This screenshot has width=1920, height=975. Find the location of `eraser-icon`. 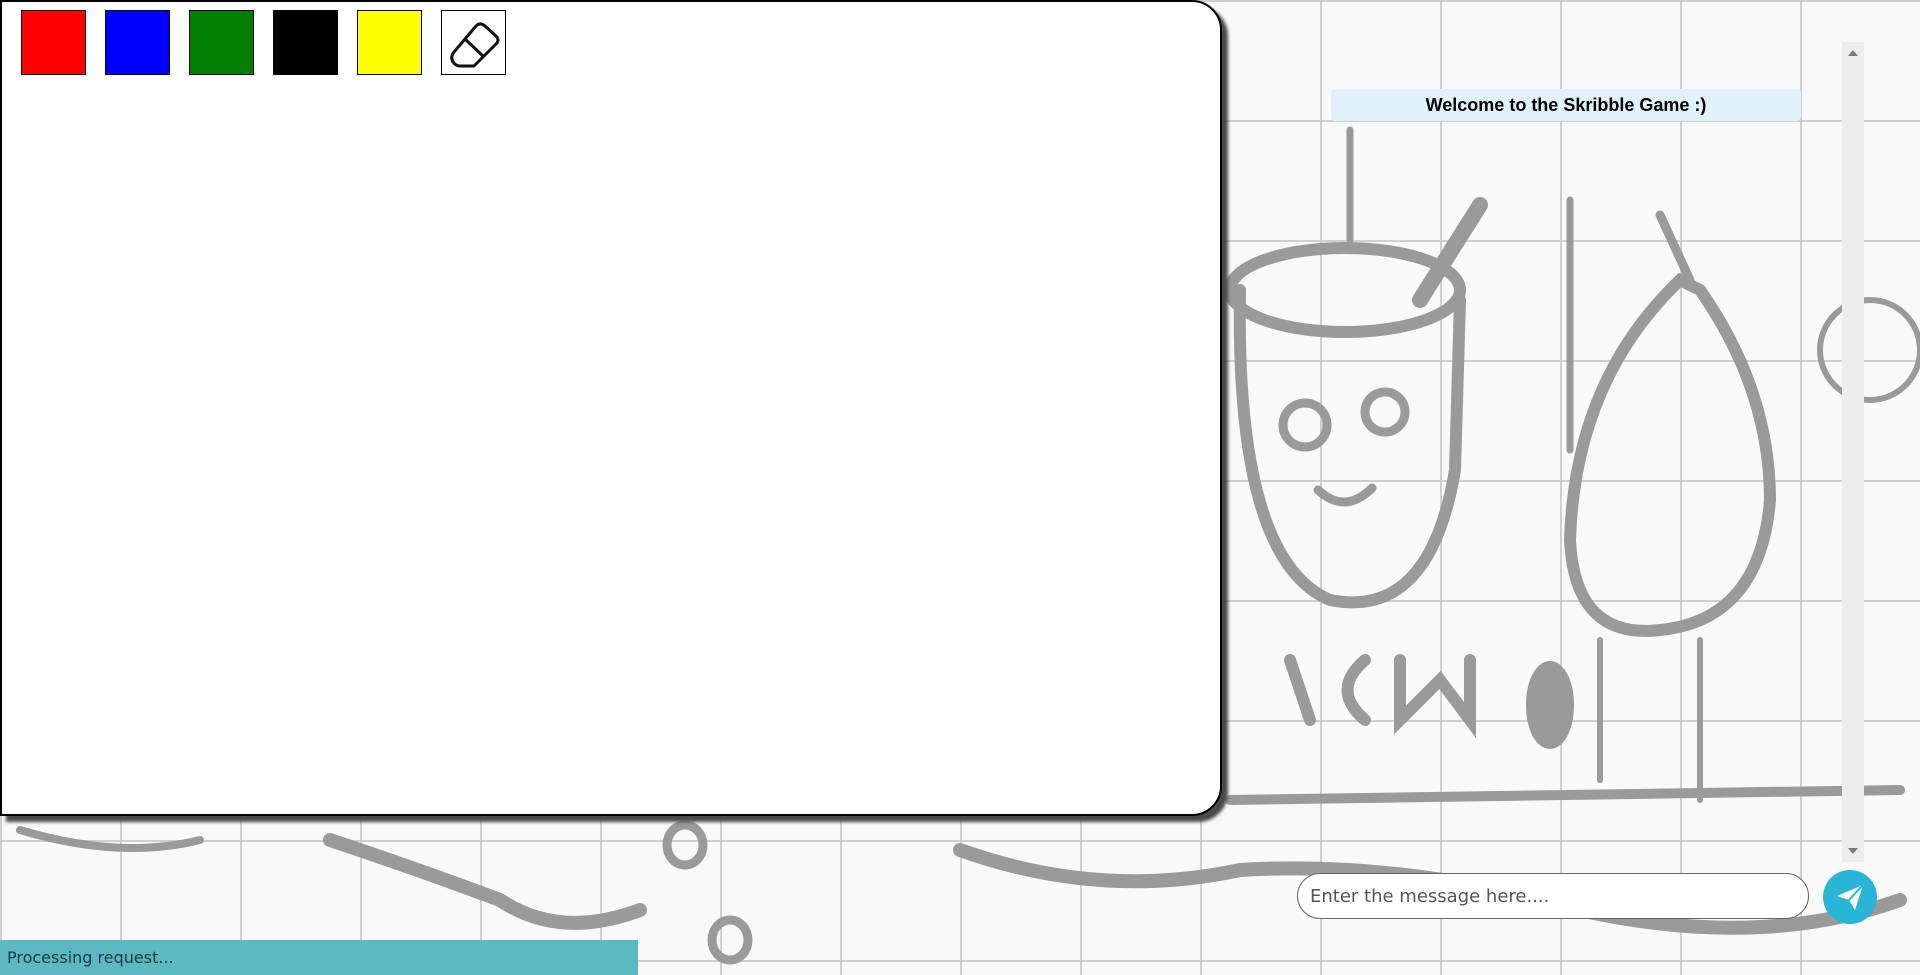

eraser-icon is located at coordinates (474, 44).